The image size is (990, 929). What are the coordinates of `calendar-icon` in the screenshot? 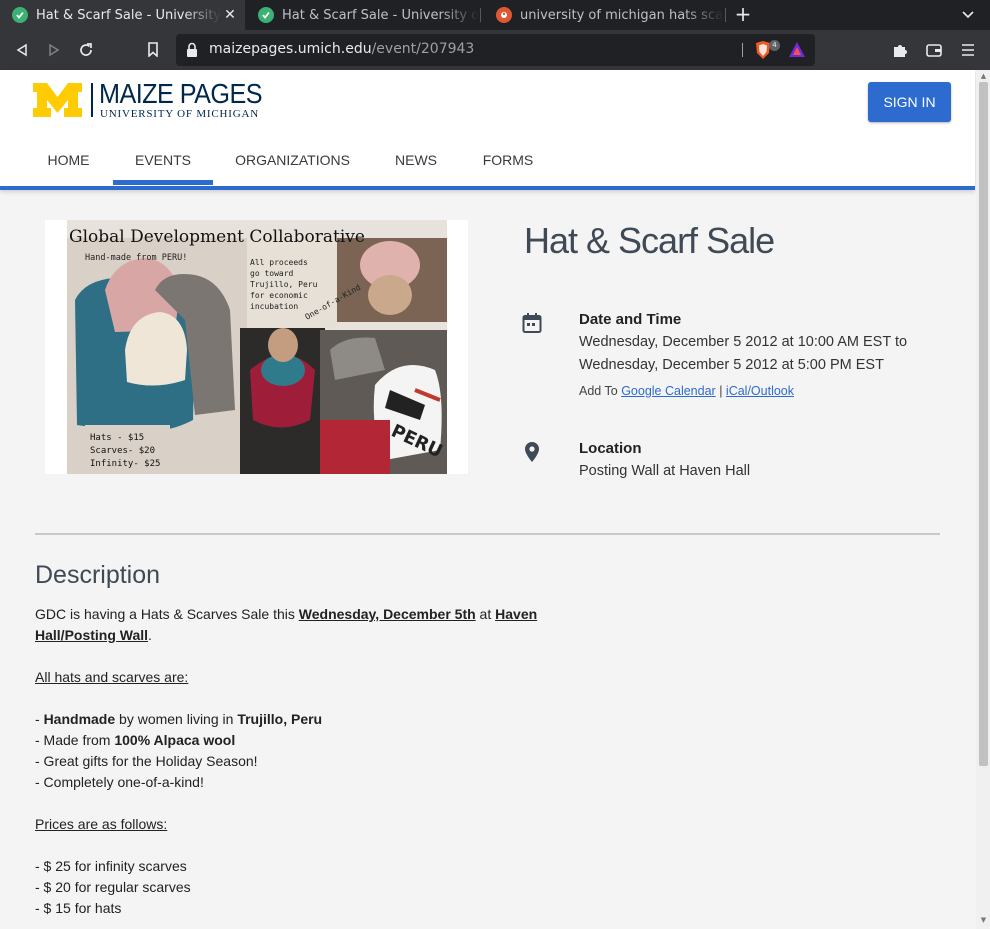 It's located at (532, 323).